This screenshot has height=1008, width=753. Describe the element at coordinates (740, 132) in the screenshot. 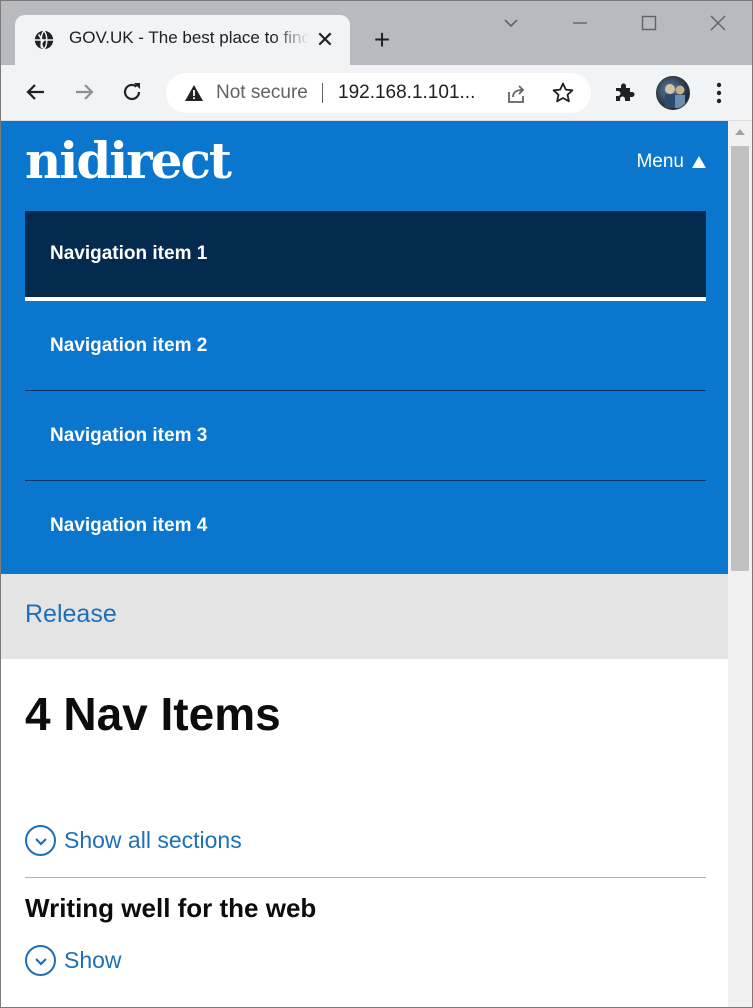

I see `scroll-up-arrow-icon` at that location.